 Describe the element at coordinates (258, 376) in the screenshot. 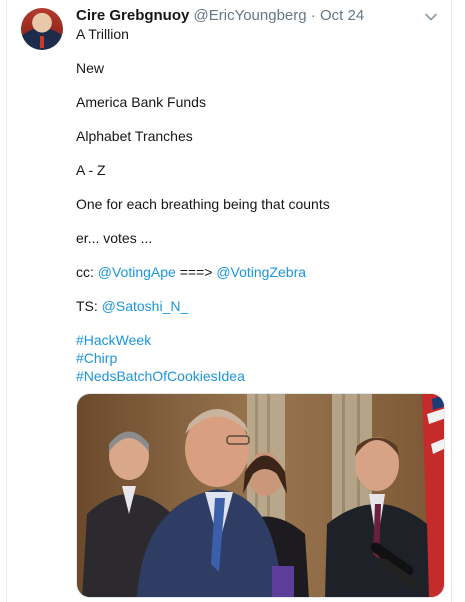

I see `hashtag-link: #NedsBatchOfCookiesIdea` at that location.